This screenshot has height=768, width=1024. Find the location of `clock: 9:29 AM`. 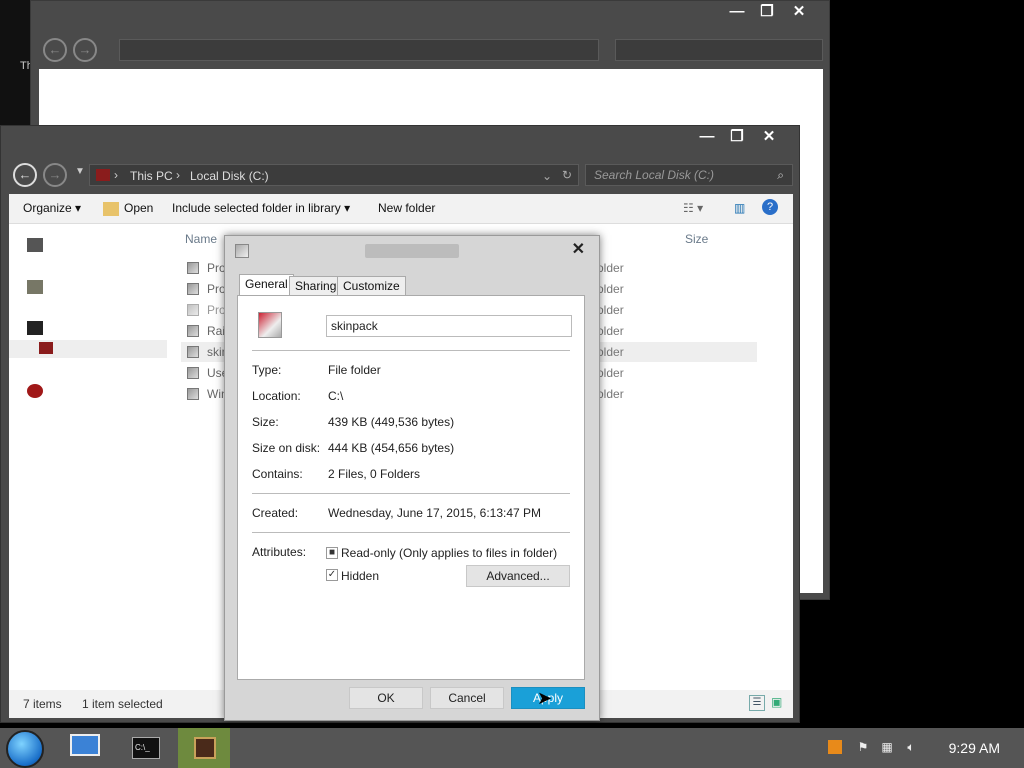

clock: 9:29 AM is located at coordinates (974, 748).